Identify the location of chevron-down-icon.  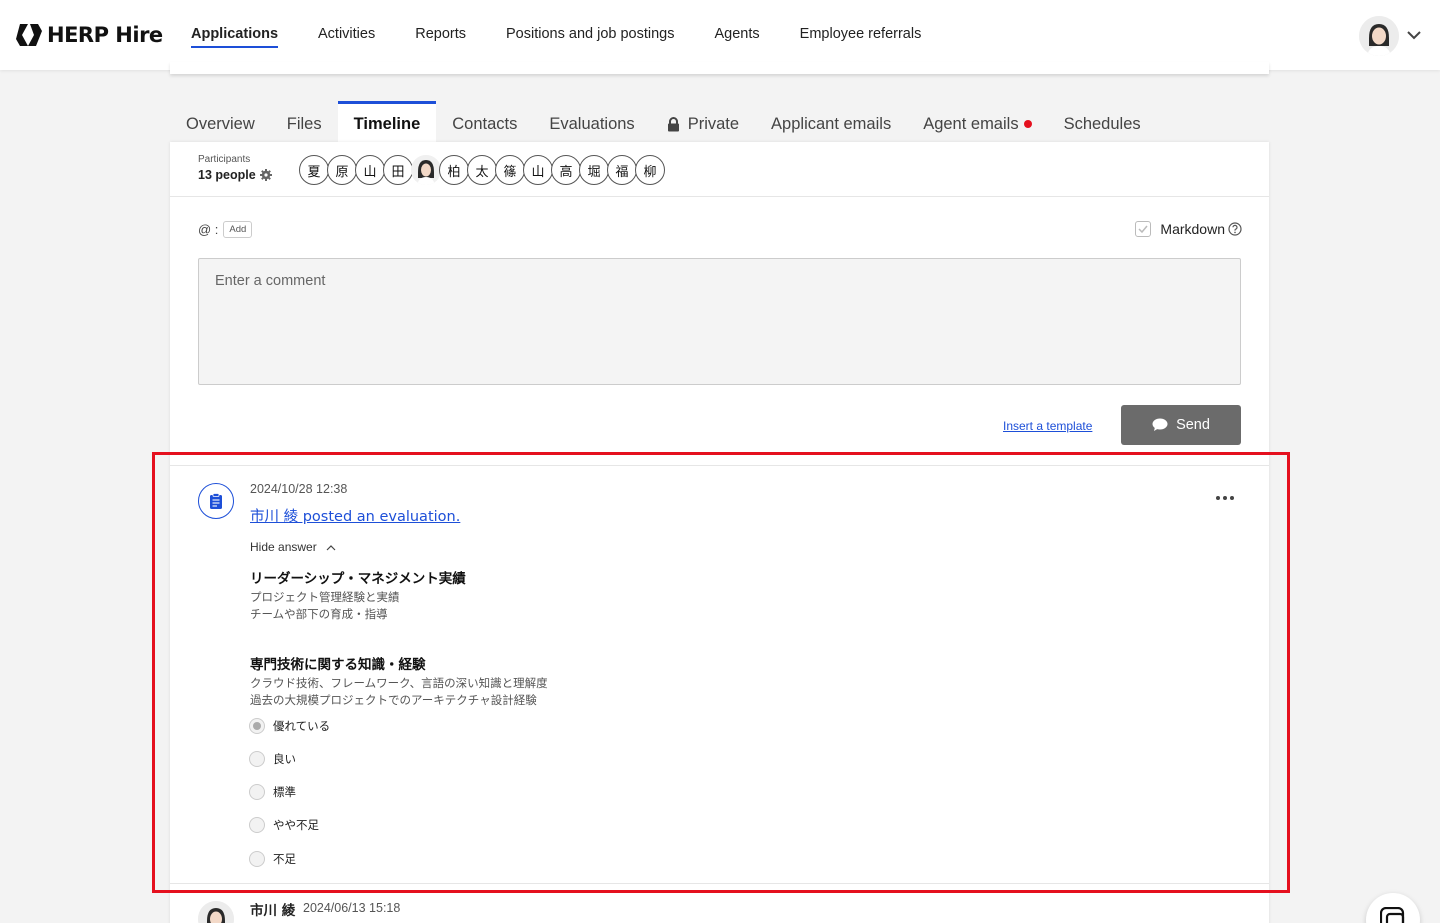
(1414, 35).